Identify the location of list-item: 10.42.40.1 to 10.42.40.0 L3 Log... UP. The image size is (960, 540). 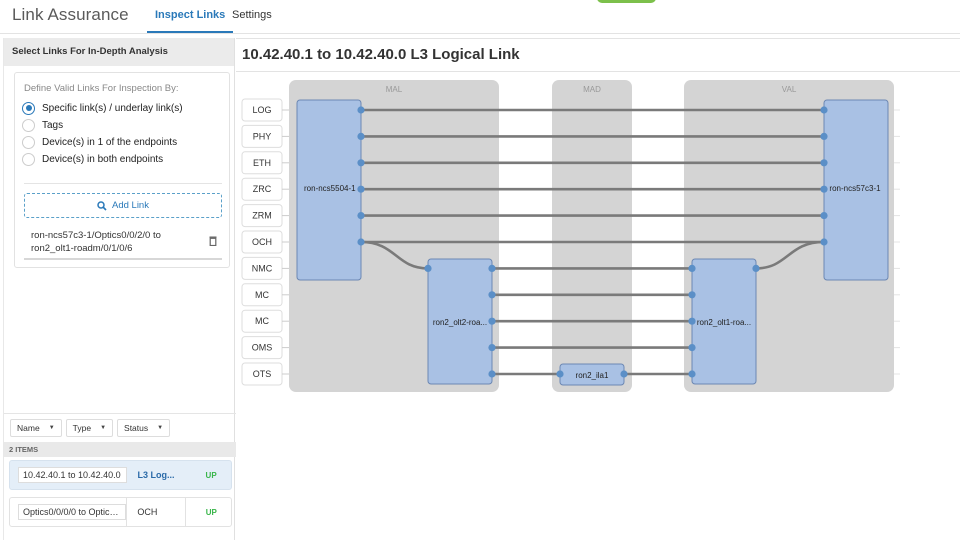
(120, 475).